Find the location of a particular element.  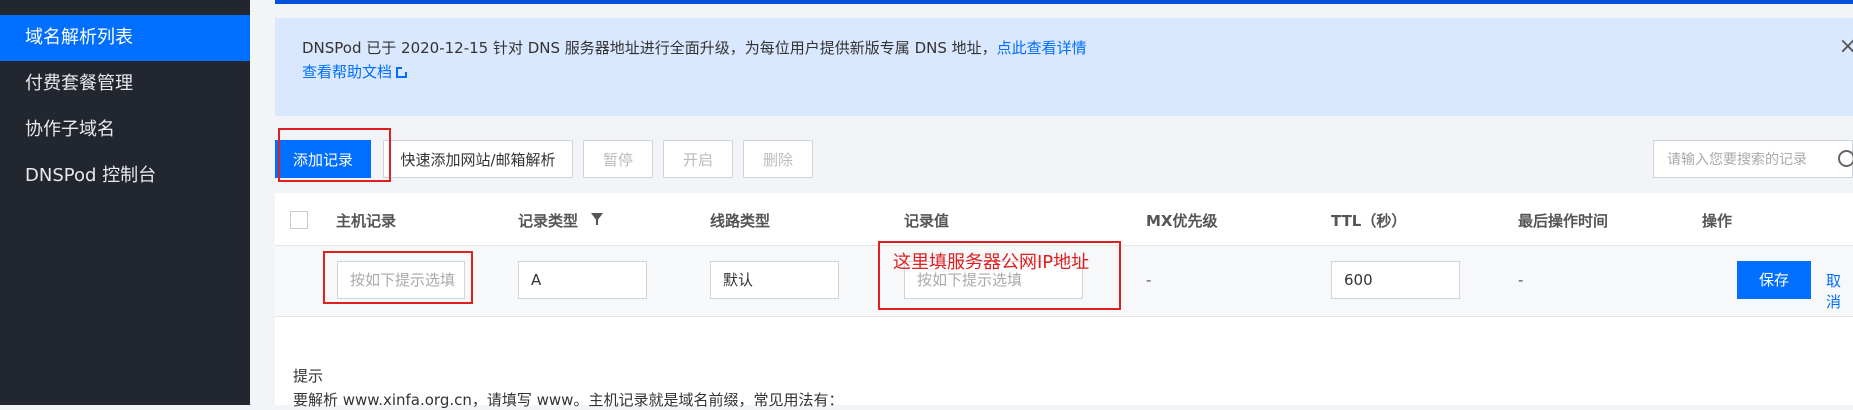

sidebar-item-paid-plans: 付费套餐管理 is located at coordinates (125, 84).